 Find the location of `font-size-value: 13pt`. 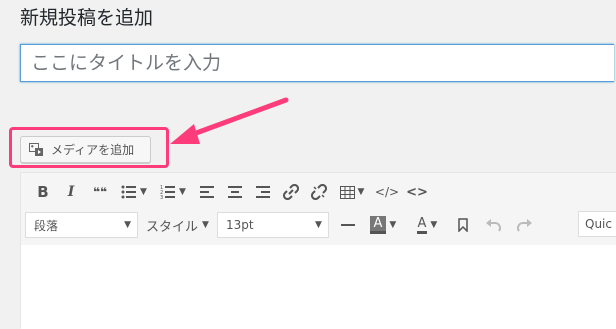

font-size-value: 13pt is located at coordinates (239, 225).